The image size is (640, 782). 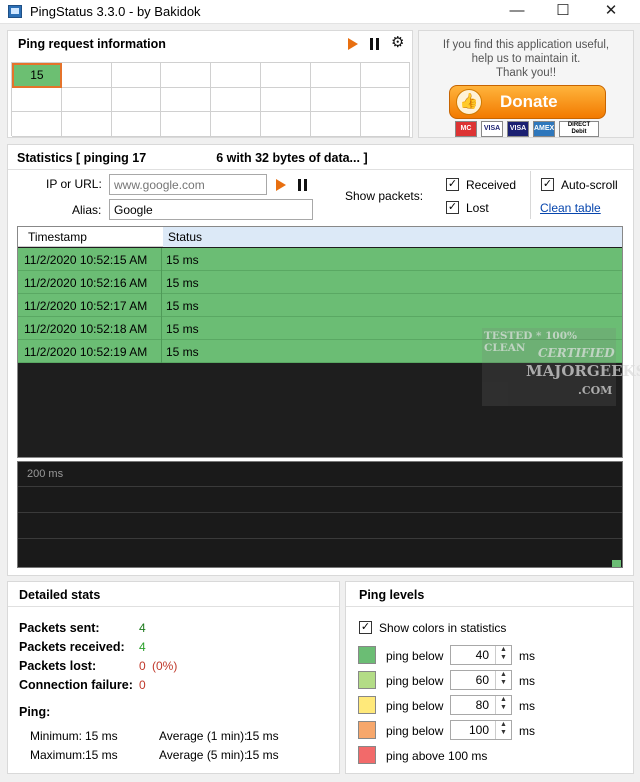 I want to click on alias-label: Alias:, so click(x=87, y=210).